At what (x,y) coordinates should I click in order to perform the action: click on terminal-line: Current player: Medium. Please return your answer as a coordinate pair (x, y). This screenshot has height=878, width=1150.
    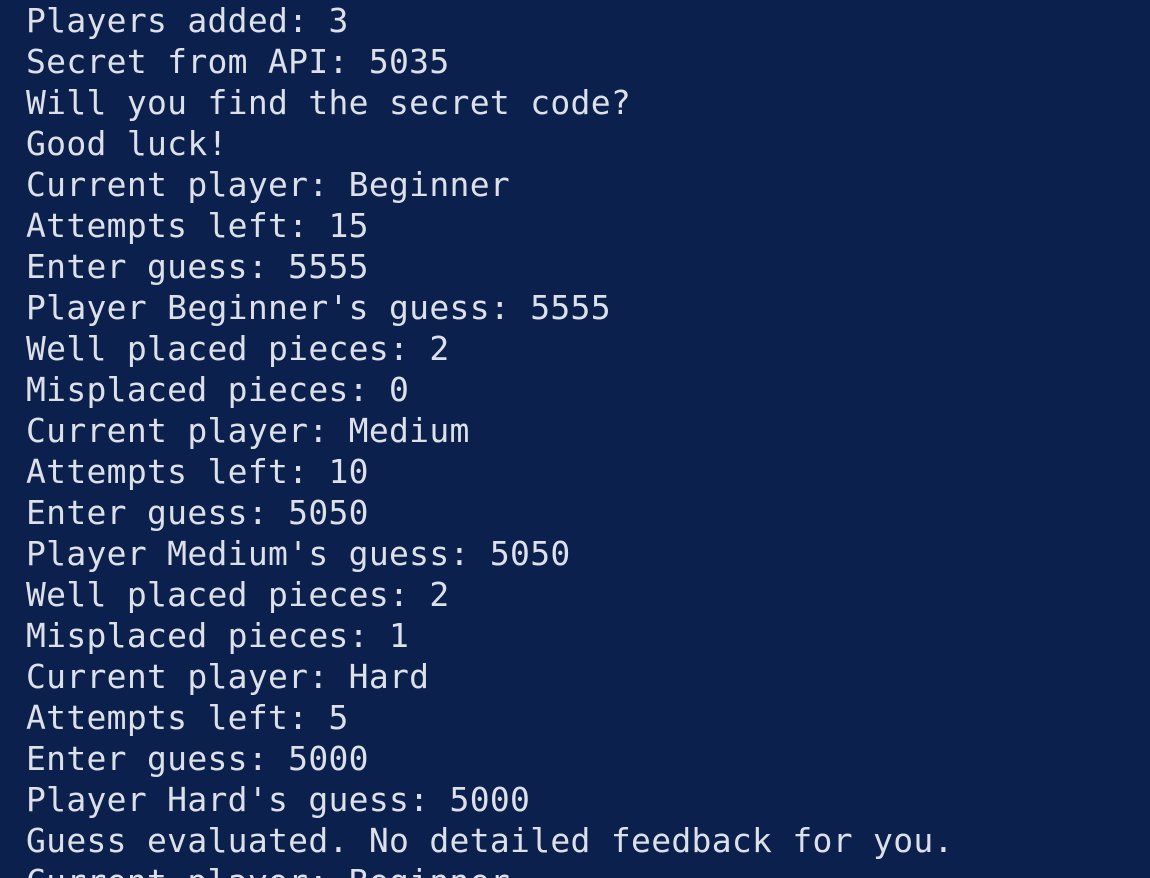
    Looking at the image, I should click on (248, 430).